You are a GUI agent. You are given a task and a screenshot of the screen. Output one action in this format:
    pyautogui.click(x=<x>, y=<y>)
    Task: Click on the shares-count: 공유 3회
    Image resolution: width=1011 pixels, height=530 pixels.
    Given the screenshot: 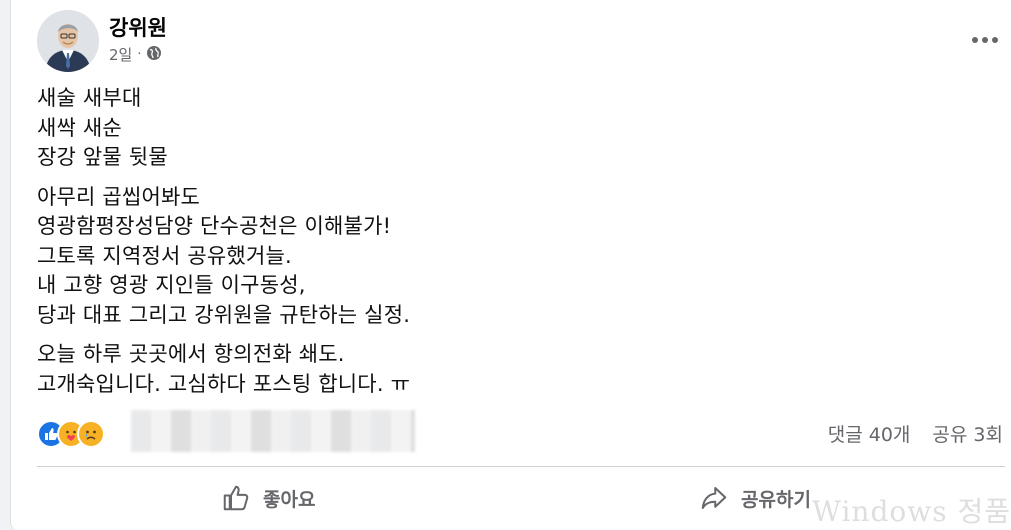 What is the action you would take?
    pyautogui.click(x=967, y=433)
    